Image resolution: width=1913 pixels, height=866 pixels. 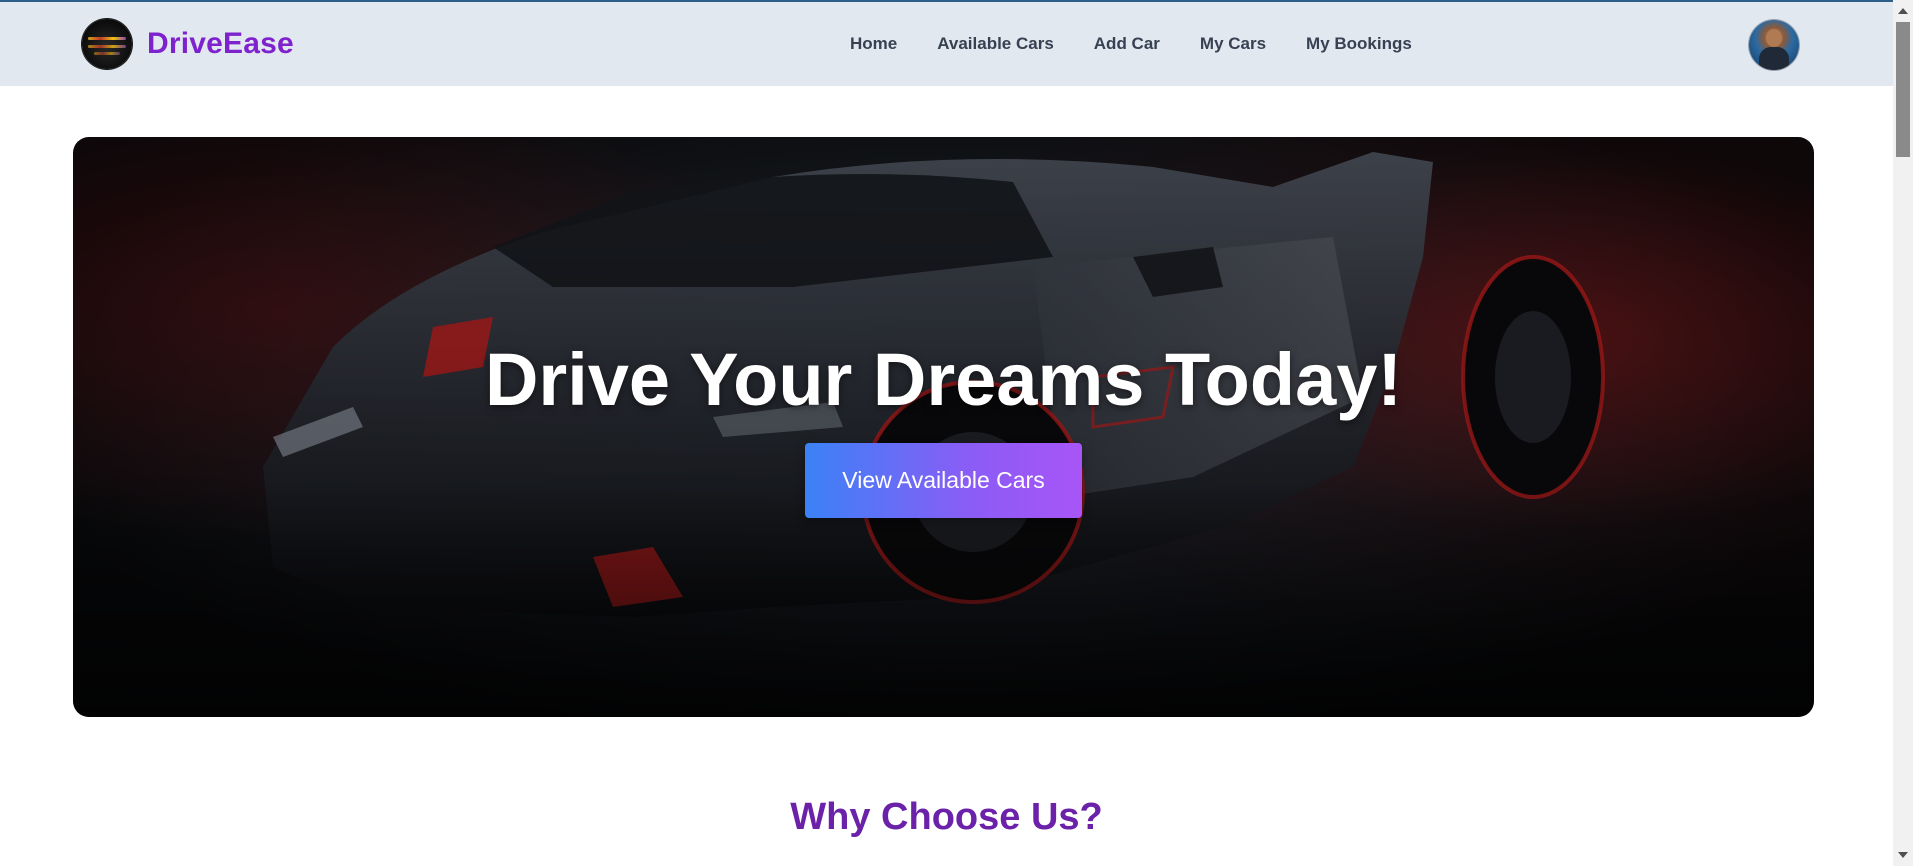 What do you see at coordinates (946, 817) in the screenshot?
I see `why-choose-us-heading: Why Choose Us?` at bounding box center [946, 817].